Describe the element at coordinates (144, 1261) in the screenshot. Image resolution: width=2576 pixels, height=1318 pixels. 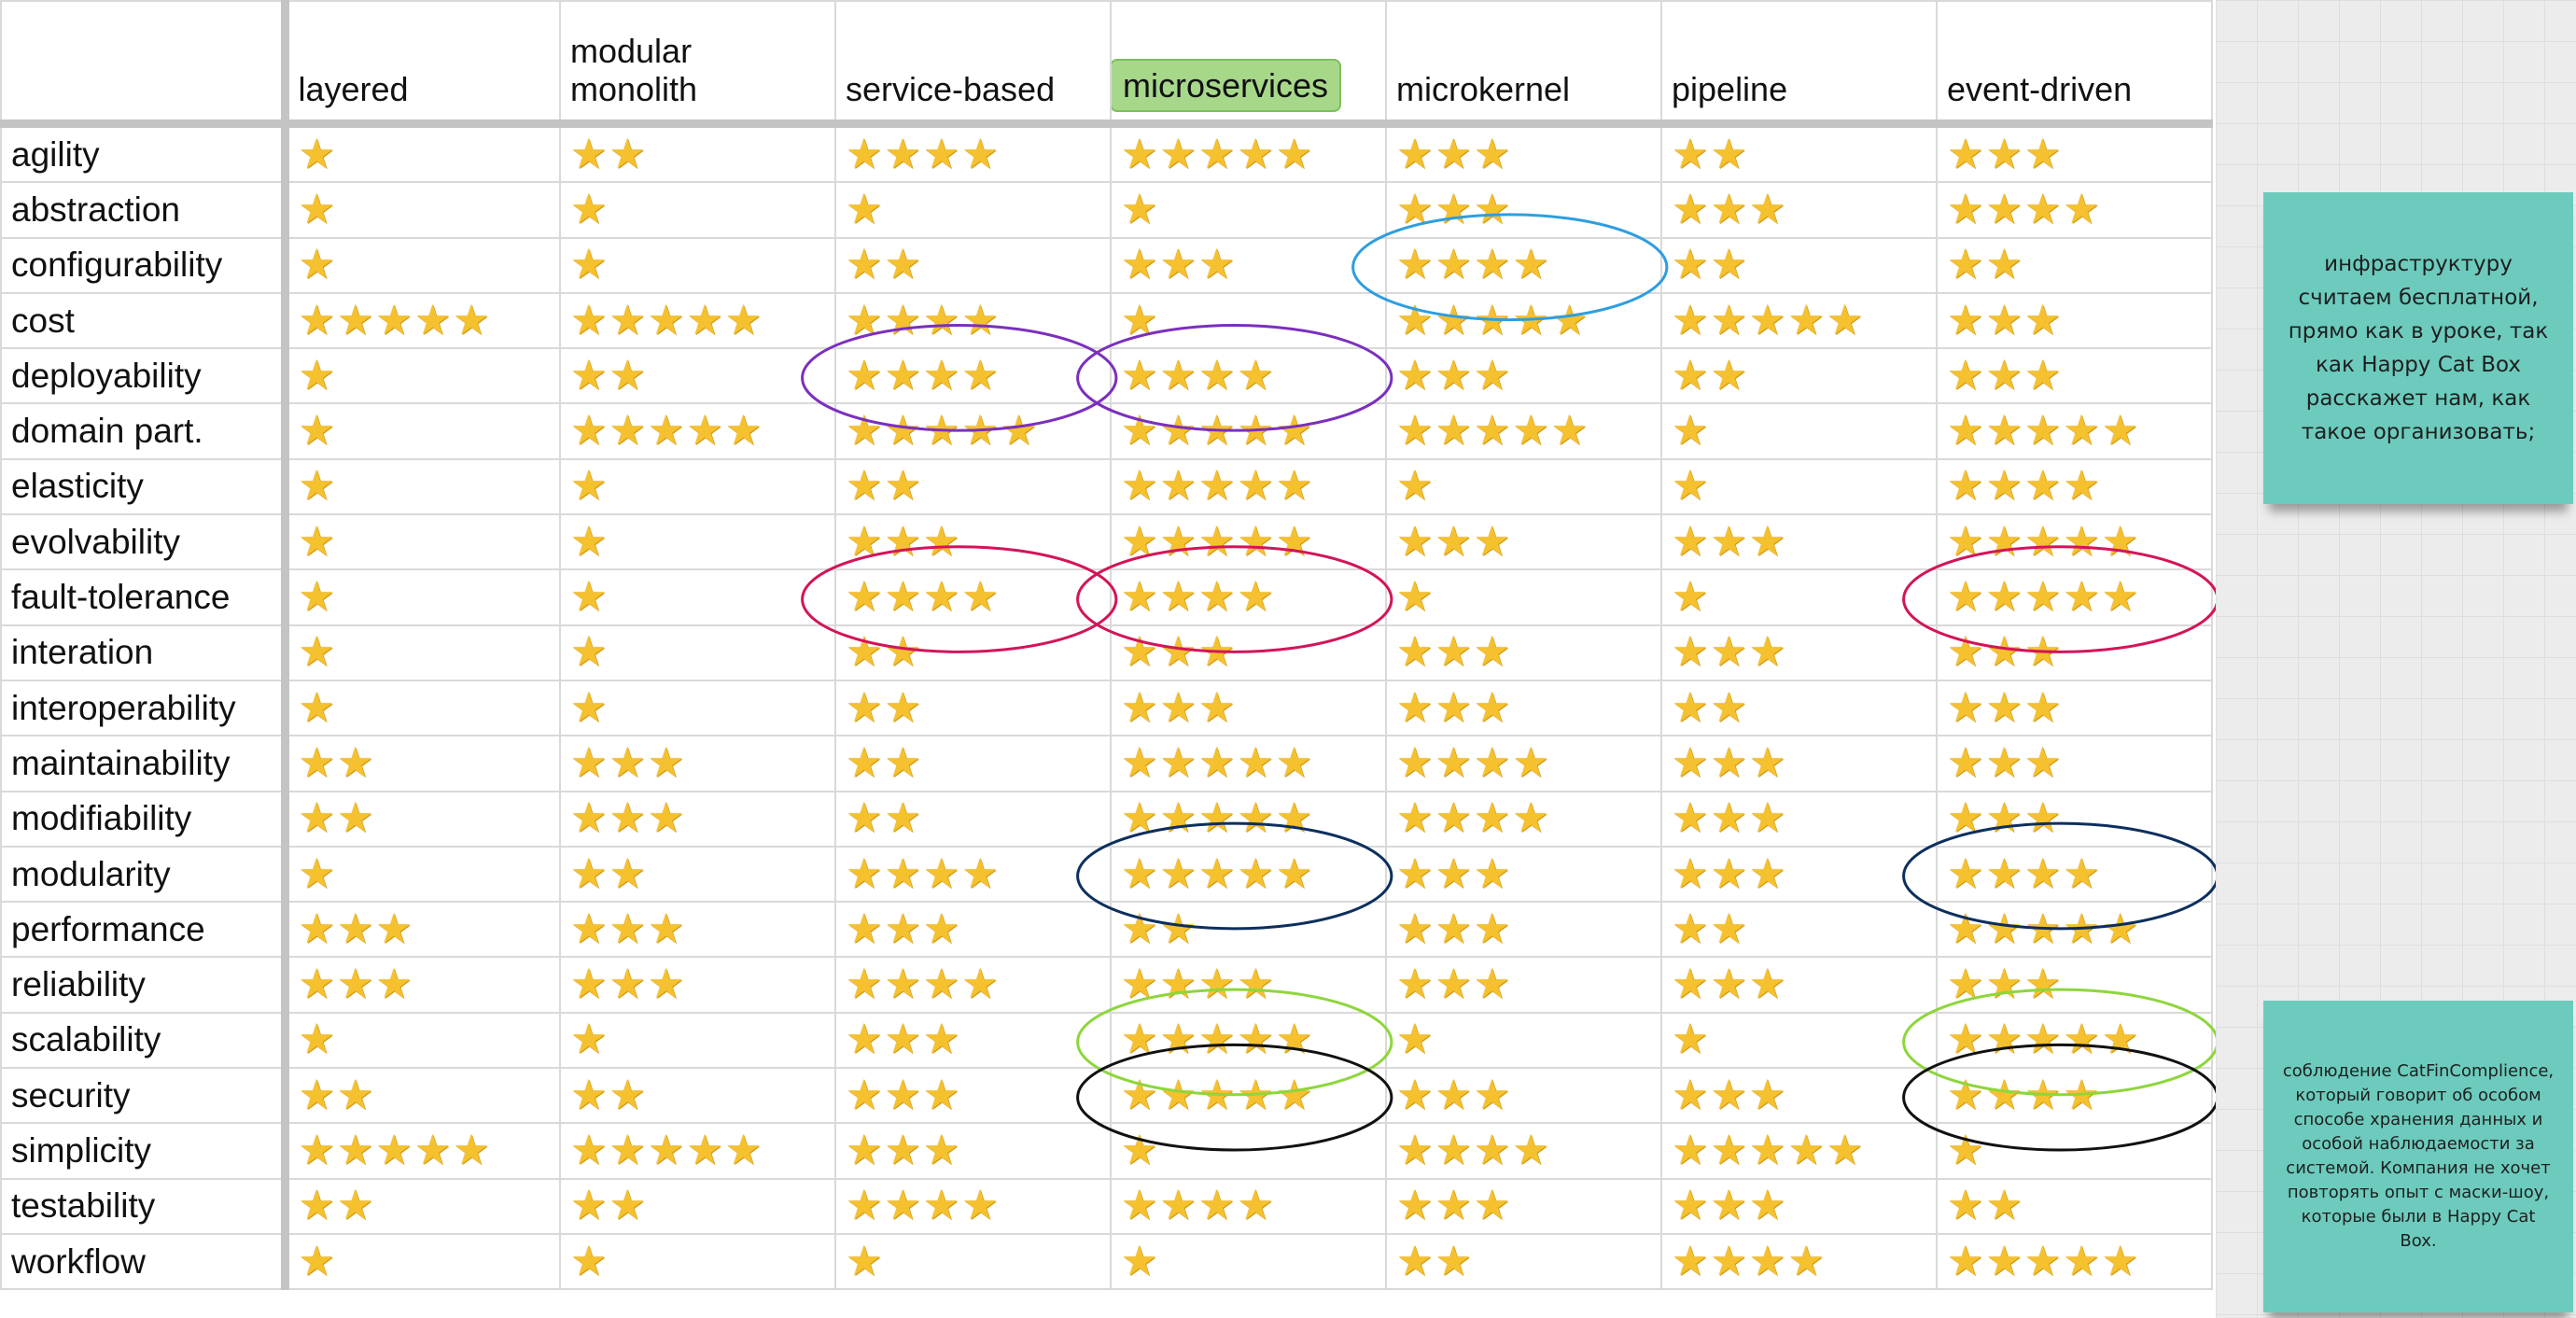
I see `row-header: workflow` at that location.